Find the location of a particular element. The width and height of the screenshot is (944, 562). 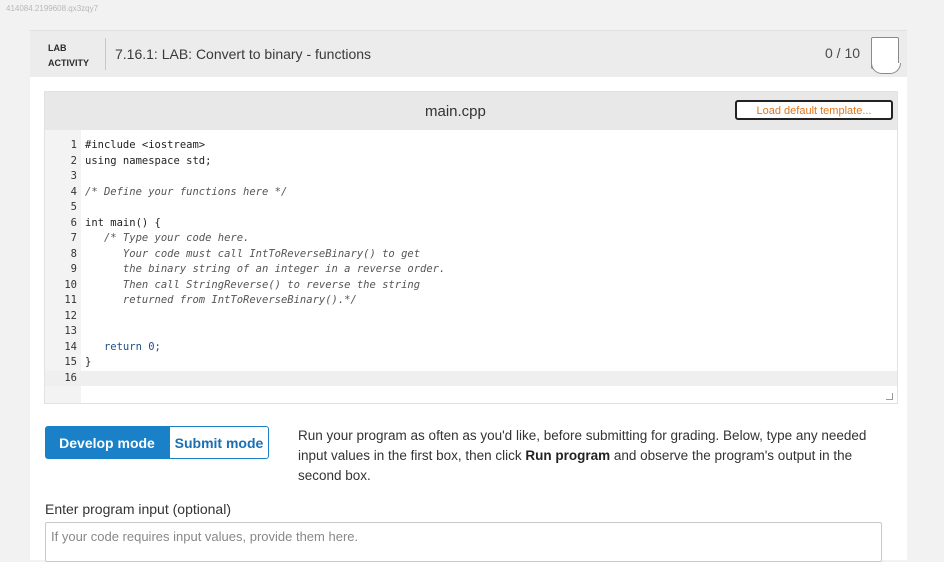

code-line-text: /* Type your code here. is located at coordinates (167, 238).